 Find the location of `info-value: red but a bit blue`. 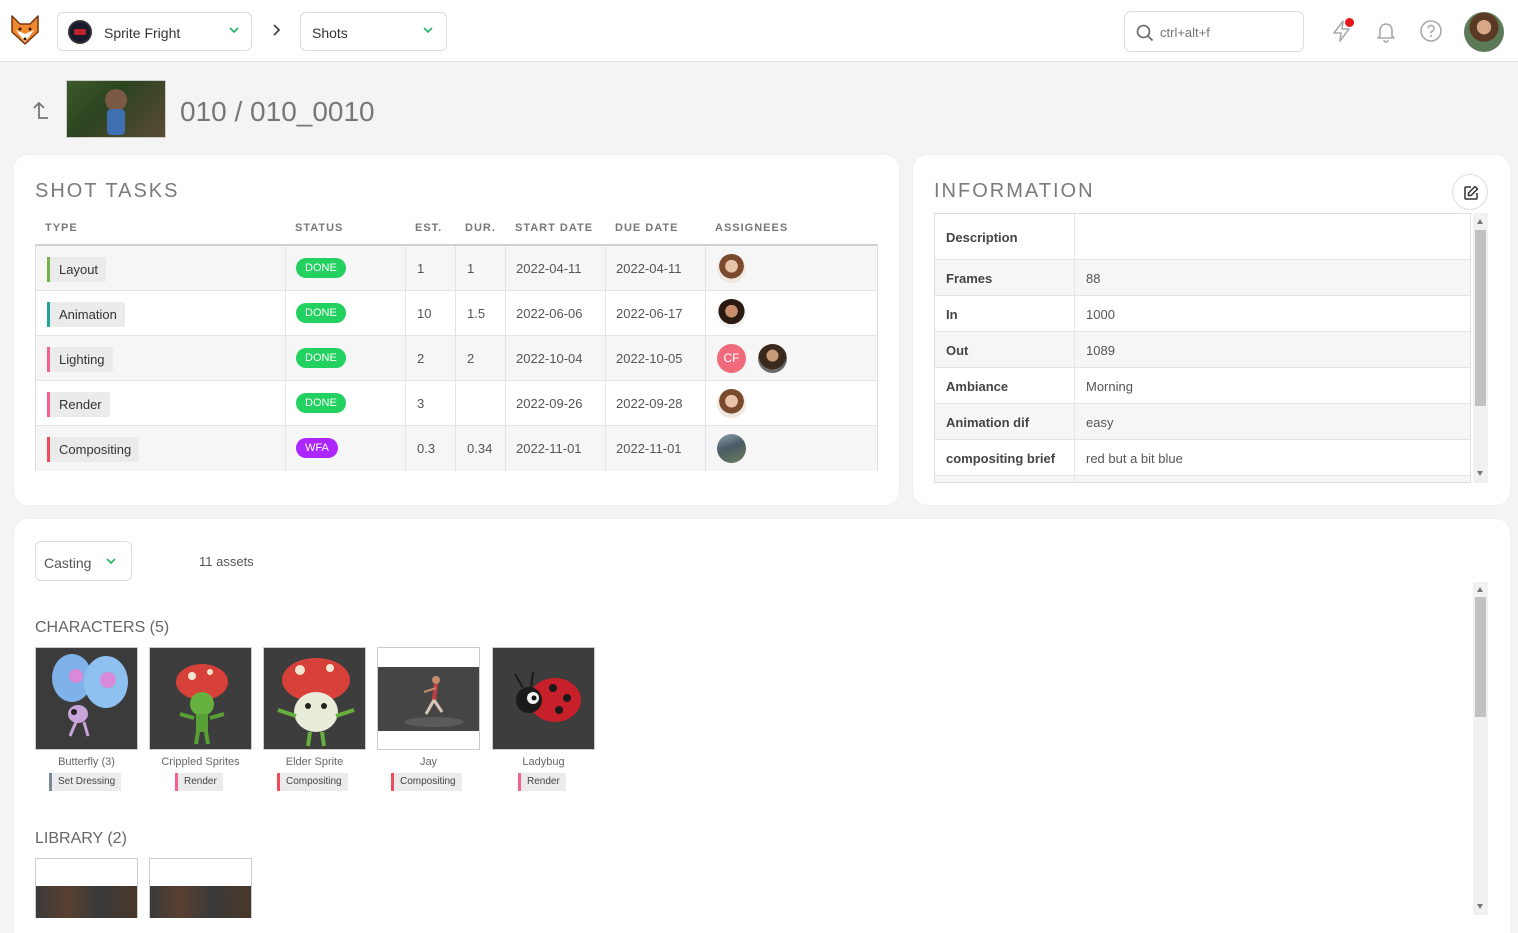

info-value: red but a bit blue is located at coordinates (1134, 458).